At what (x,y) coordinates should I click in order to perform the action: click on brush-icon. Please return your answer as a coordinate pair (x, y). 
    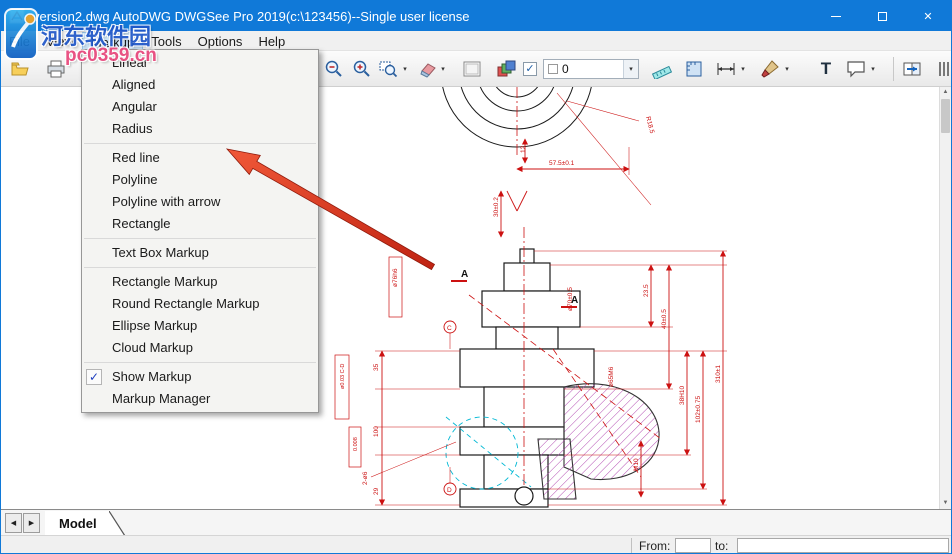
    Looking at the image, I should click on (770, 69).